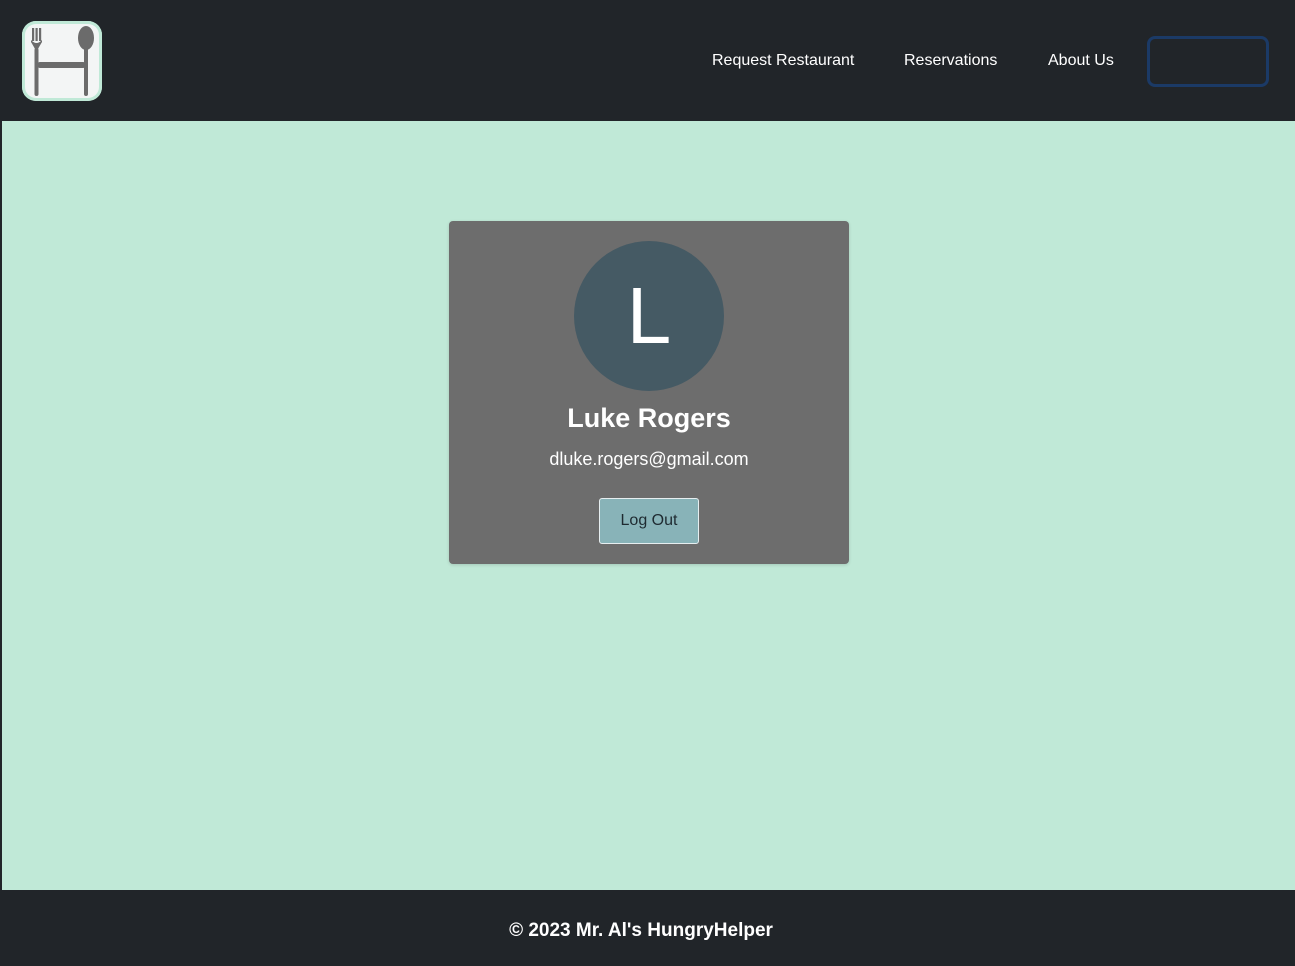  I want to click on fork-spoon-icon, so click(62, 61).